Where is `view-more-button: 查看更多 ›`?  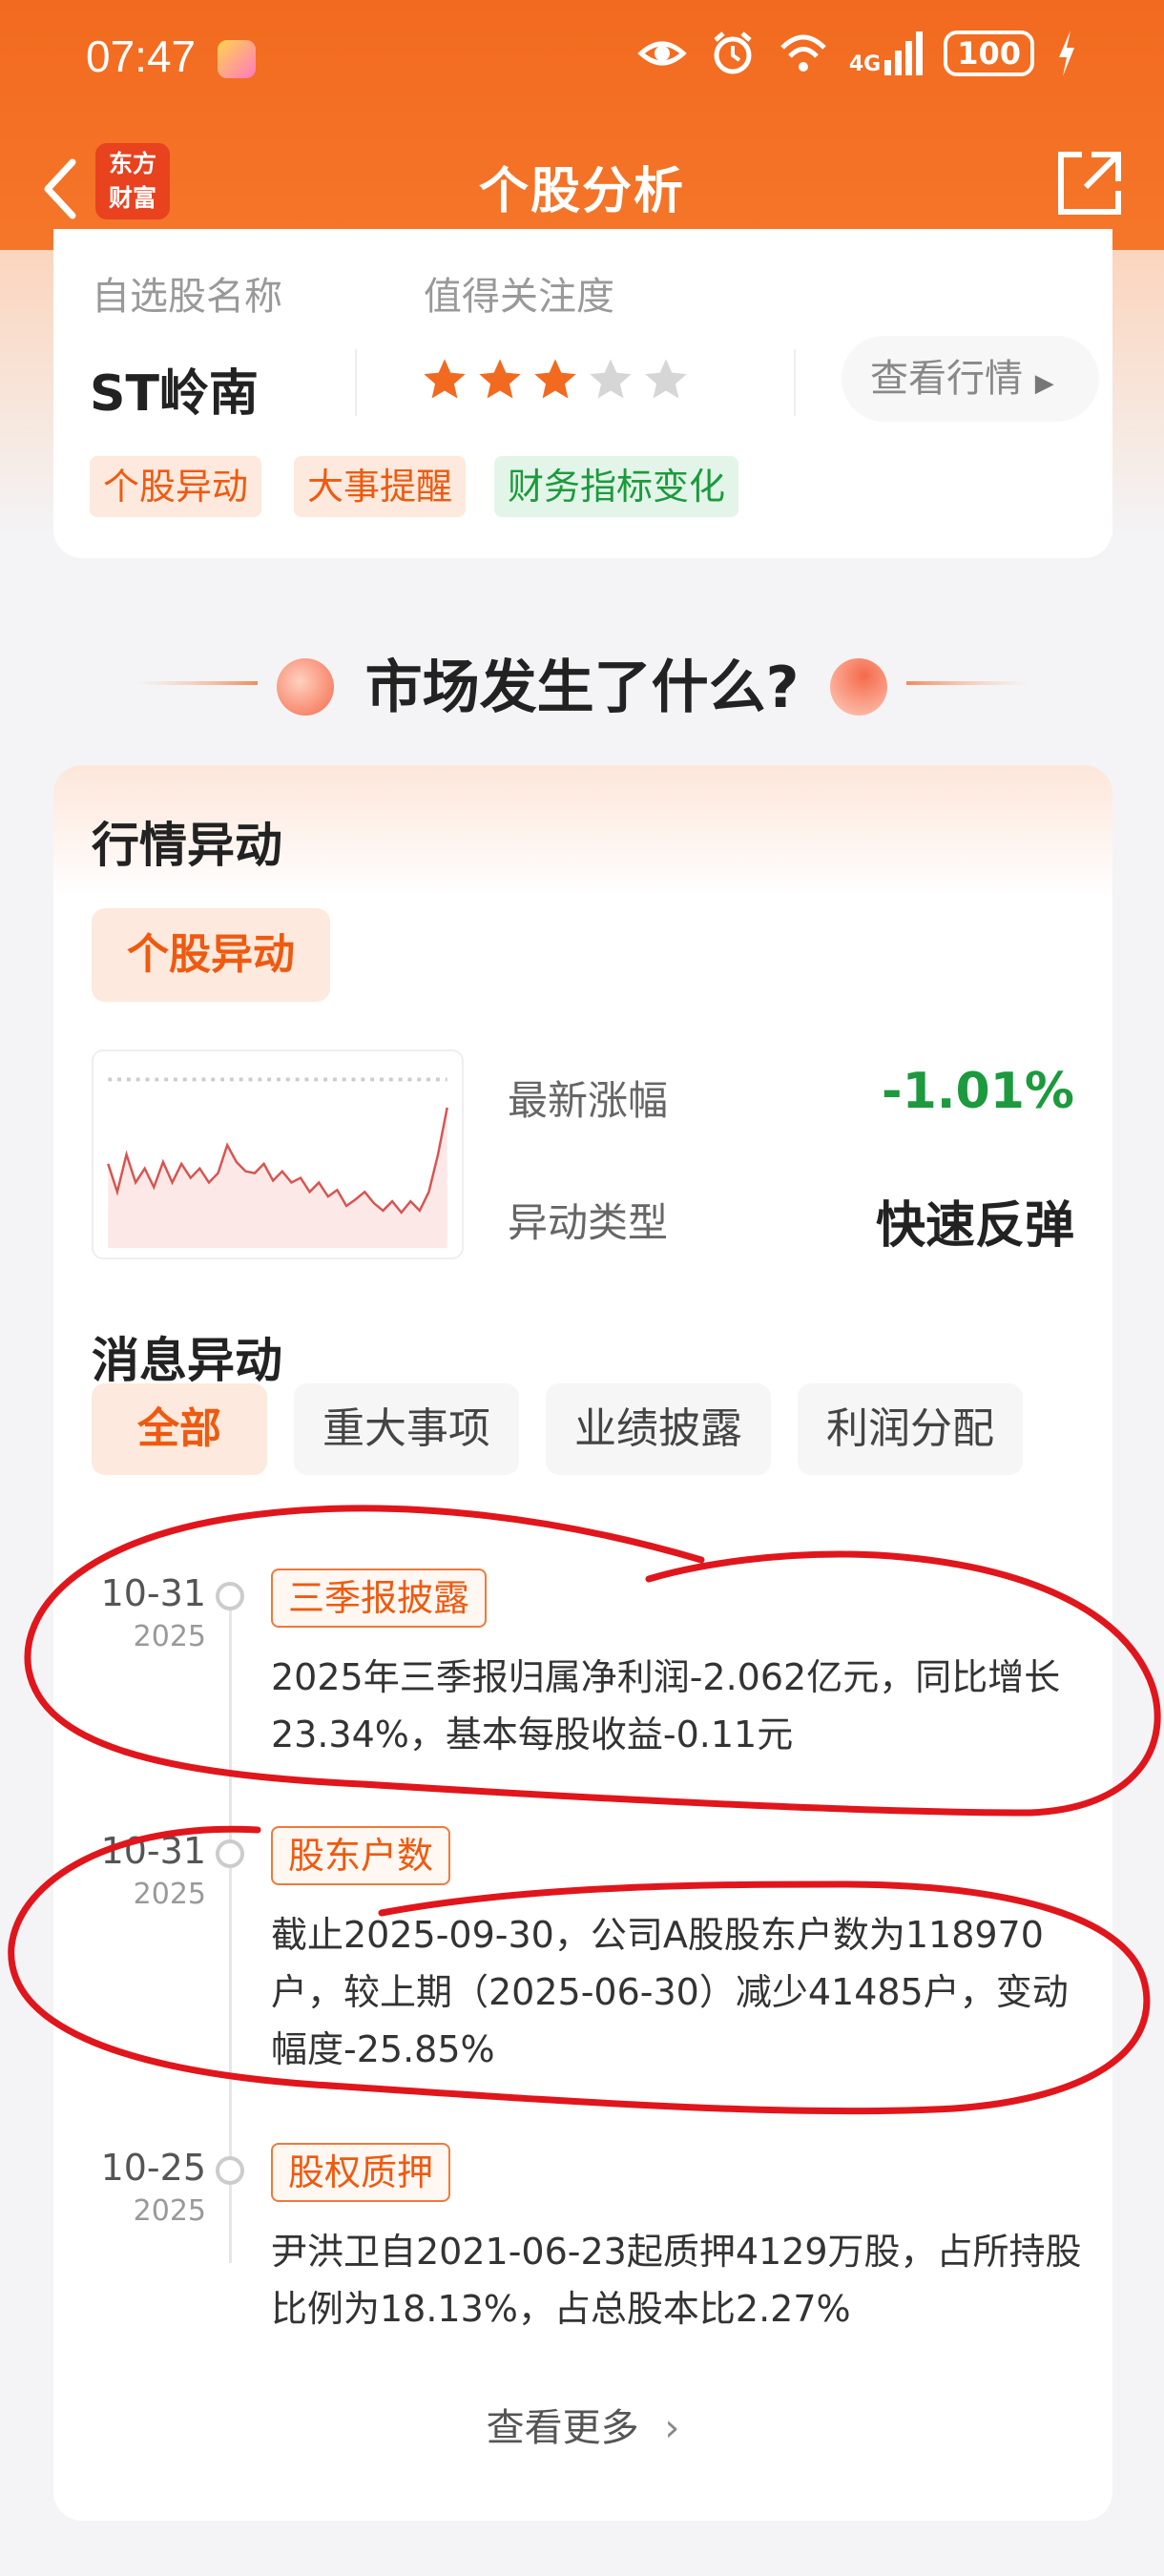
view-more-button: 查看更多 › is located at coordinates (582, 2424).